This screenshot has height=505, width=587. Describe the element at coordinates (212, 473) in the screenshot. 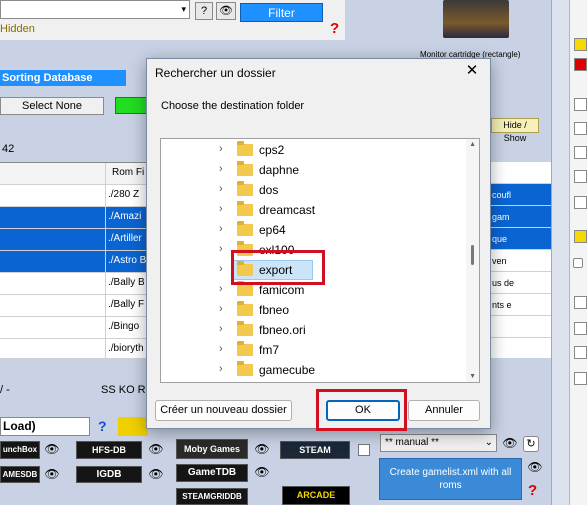

I see `gametdb-logo: GameTDB` at that location.